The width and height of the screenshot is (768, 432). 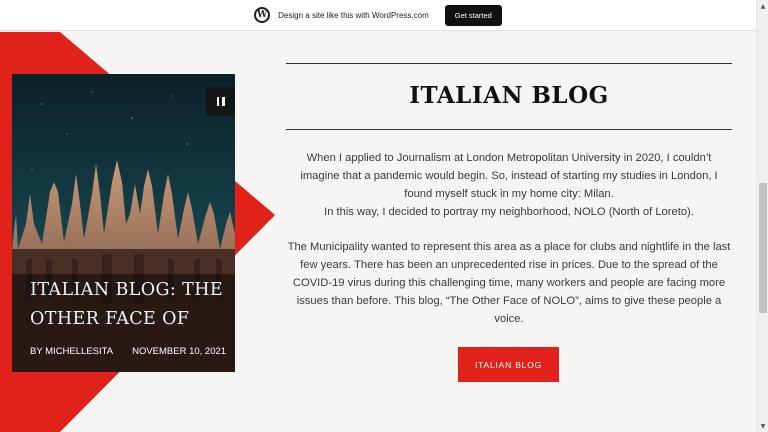 What do you see at coordinates (509, 63) in the screenshot?
I see `title-top-rule` at bounding box center [509, 63].